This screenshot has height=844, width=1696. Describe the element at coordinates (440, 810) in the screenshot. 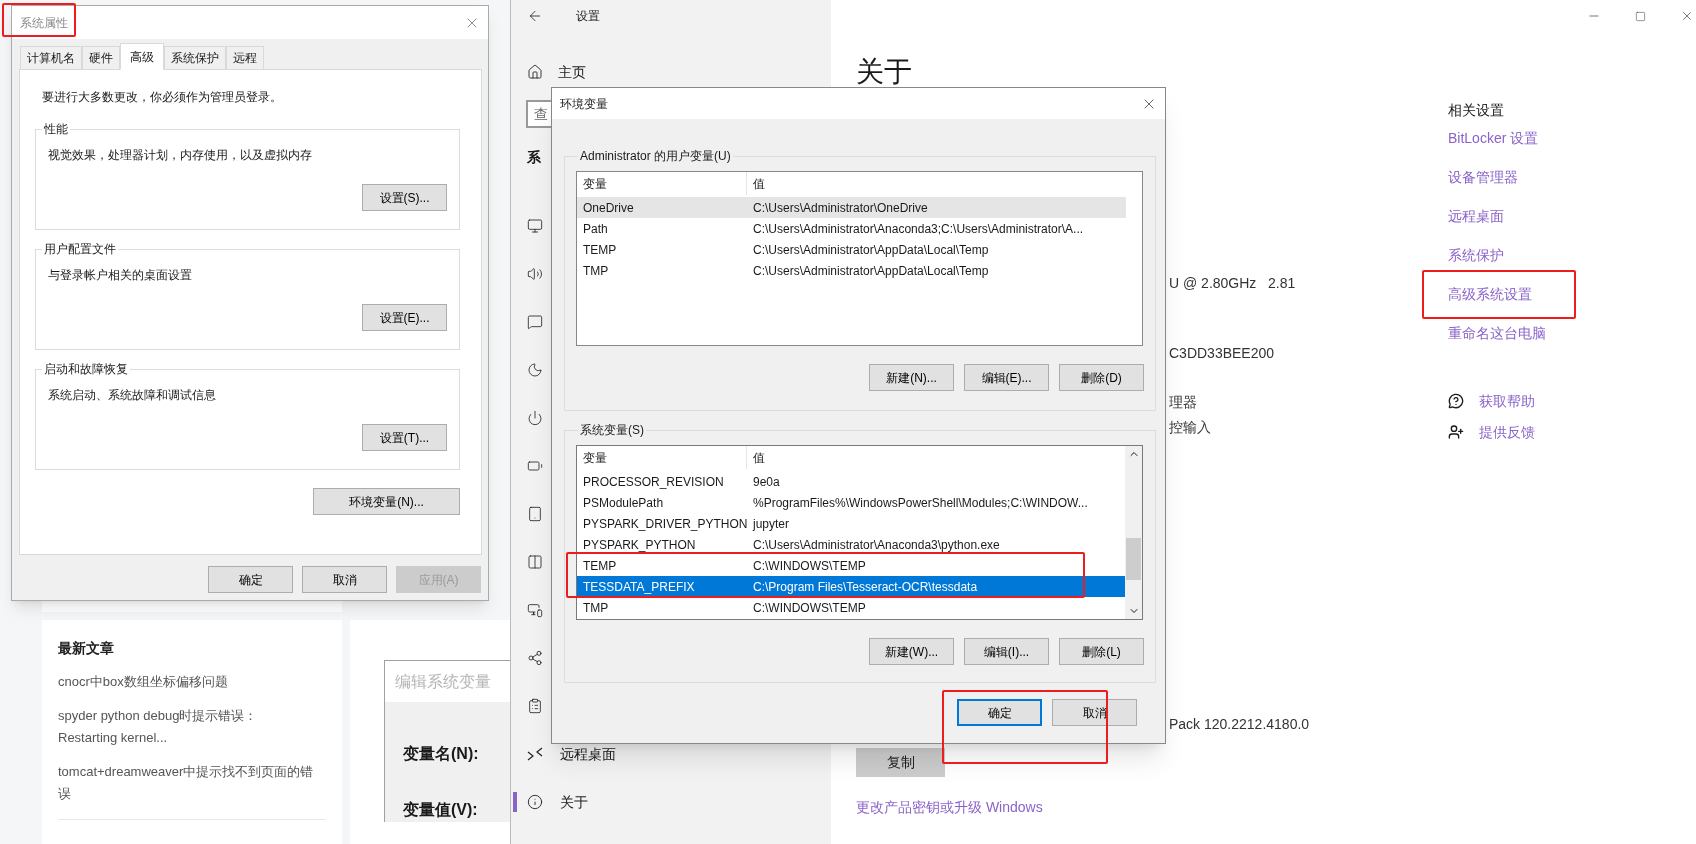

I see `field-label: 变量值(V):` at that location.